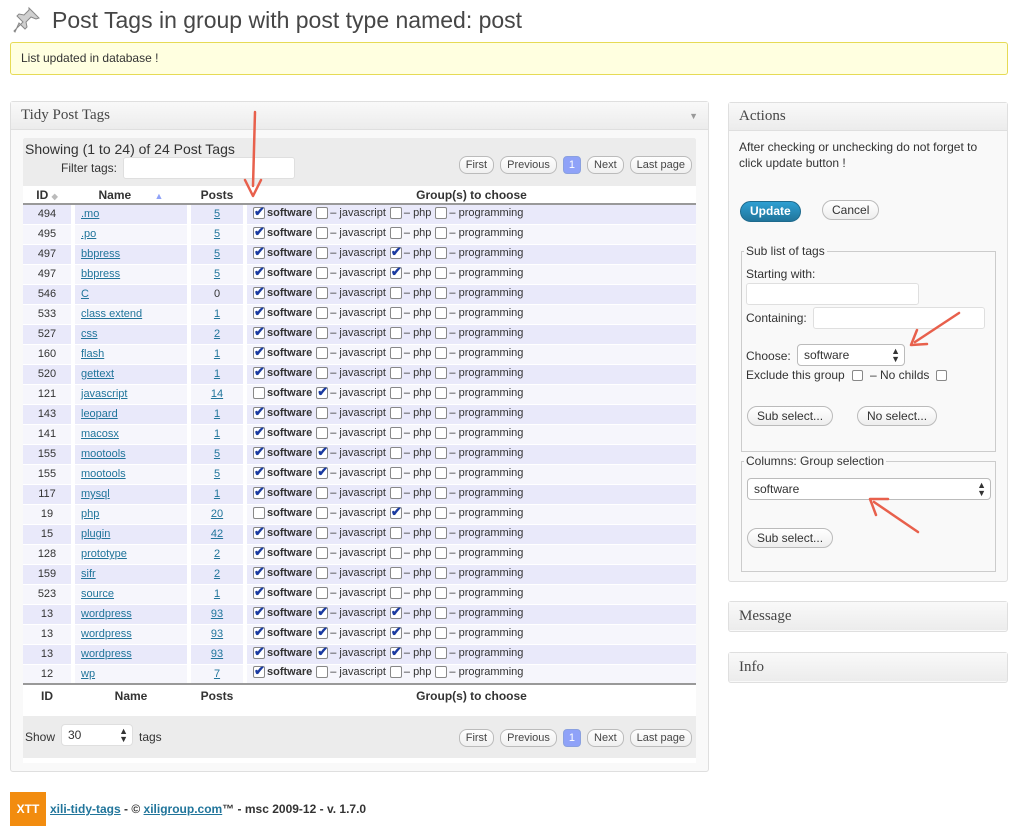  Describe the element at coordinates (88, 234) in the screenshot. I see `tag-name-link: .po` at that location.